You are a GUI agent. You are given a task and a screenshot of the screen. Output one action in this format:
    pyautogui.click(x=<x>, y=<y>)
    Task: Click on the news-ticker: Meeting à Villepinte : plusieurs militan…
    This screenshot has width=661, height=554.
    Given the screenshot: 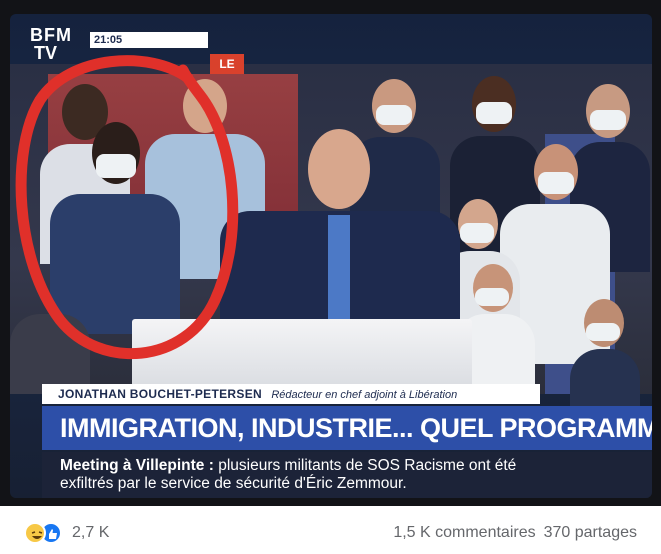 What is the action you would take?
    pyautogui.click(x=347, y=475)
    